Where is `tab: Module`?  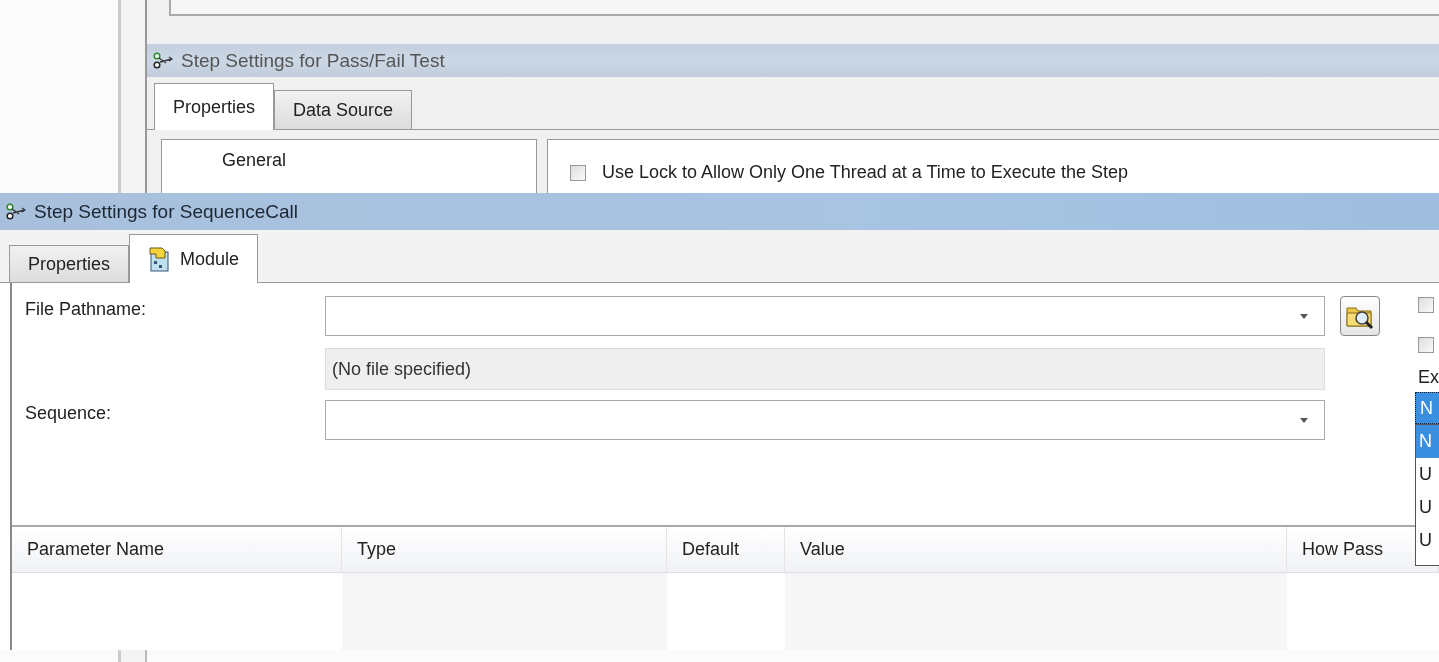
tab: Module is located at coordinates (194, 258).